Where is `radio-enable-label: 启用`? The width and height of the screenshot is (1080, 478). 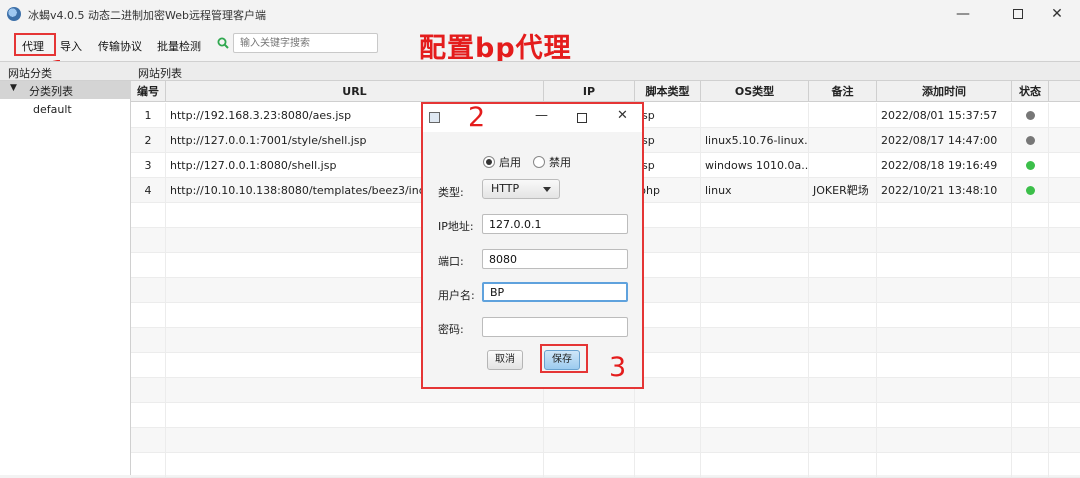
radio-enable-label: 启用 is located at coordinates (510, 162).